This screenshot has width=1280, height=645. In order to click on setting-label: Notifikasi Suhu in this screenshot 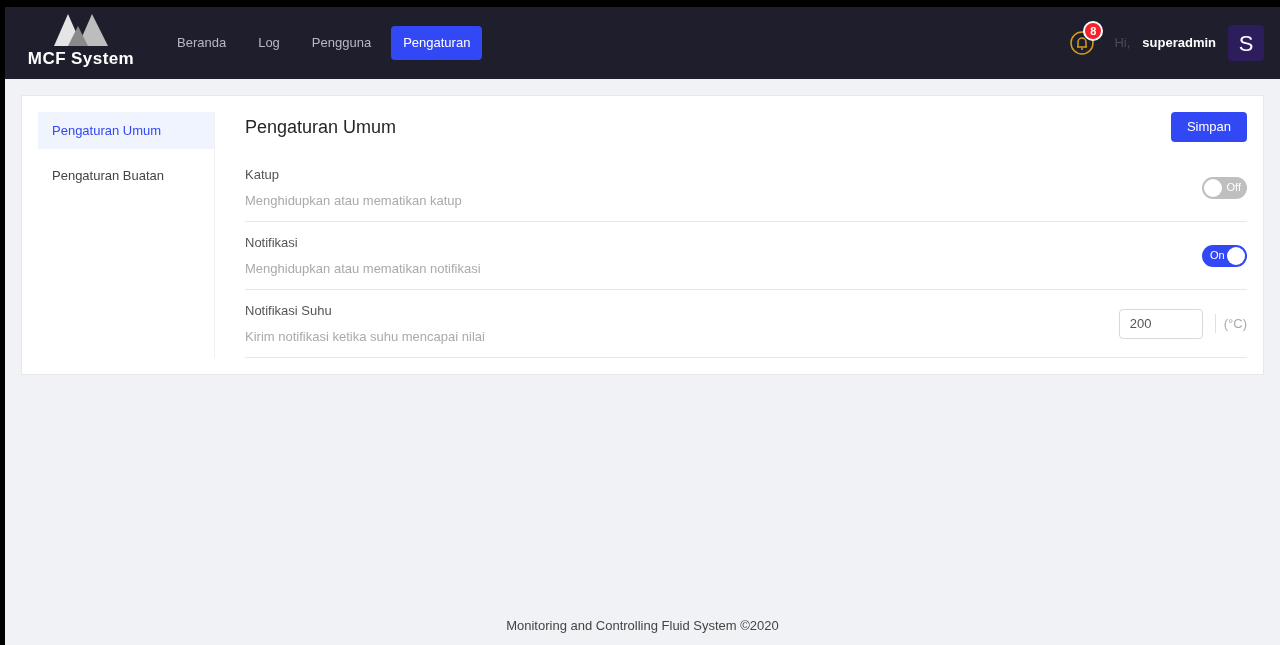, I will do `click(289, 311)`.